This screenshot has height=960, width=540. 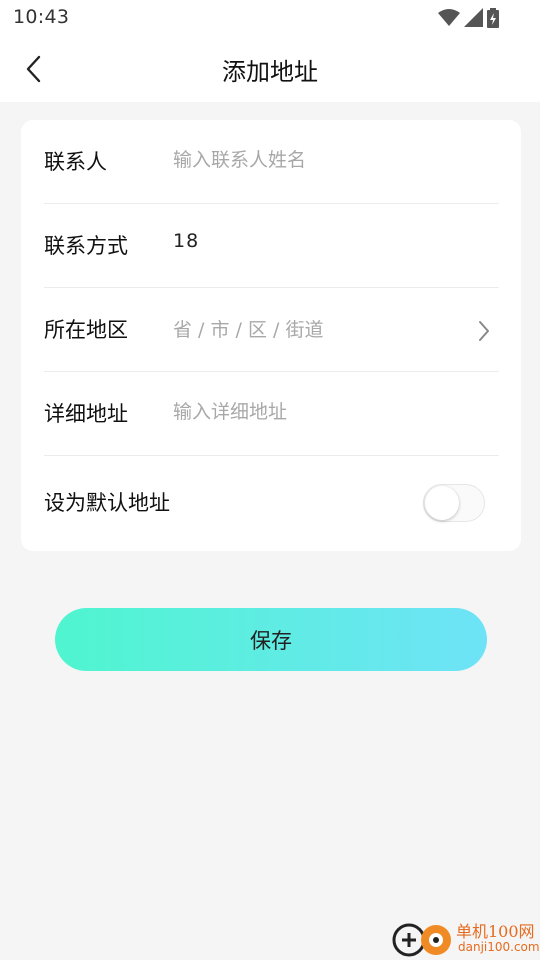 I want to click on watermark-domain: danji100.com, so click(x=499, y=947).